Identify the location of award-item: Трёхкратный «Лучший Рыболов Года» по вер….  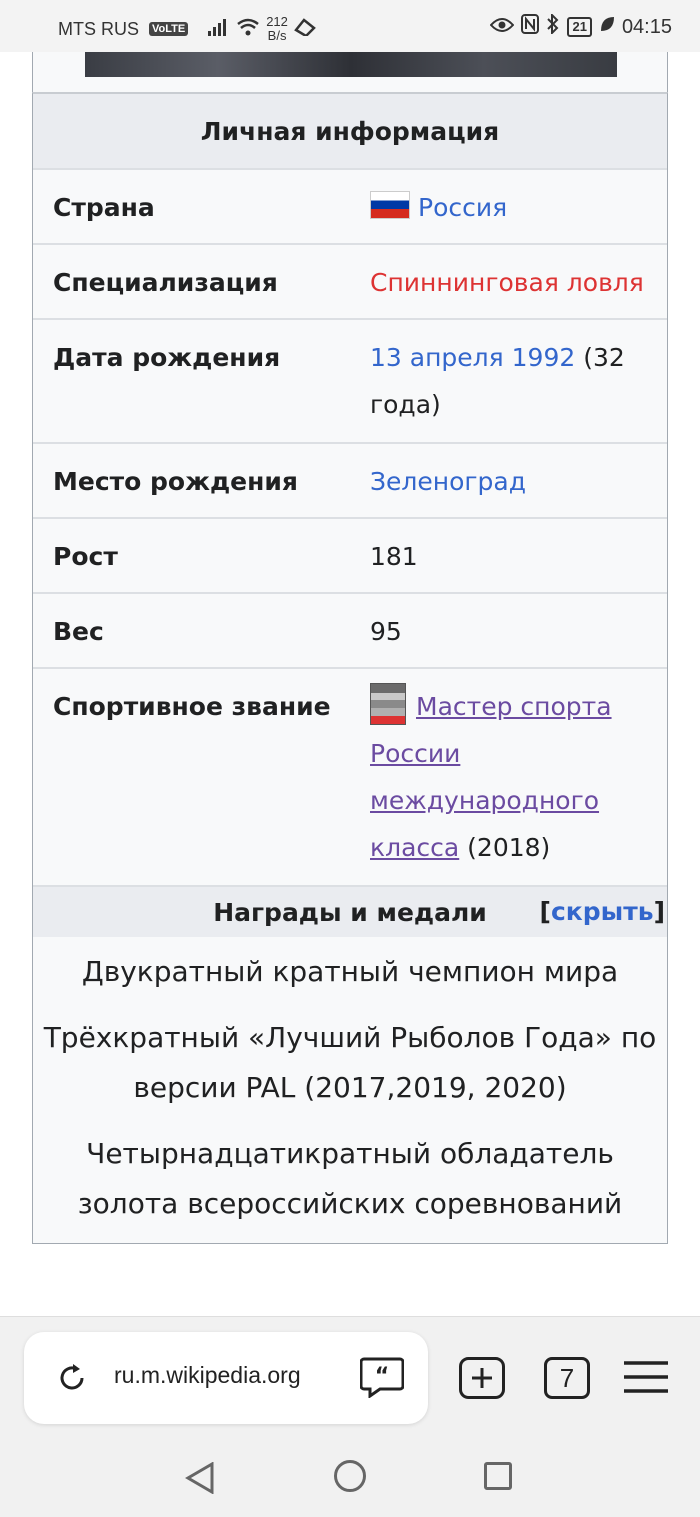
(350, 1062).